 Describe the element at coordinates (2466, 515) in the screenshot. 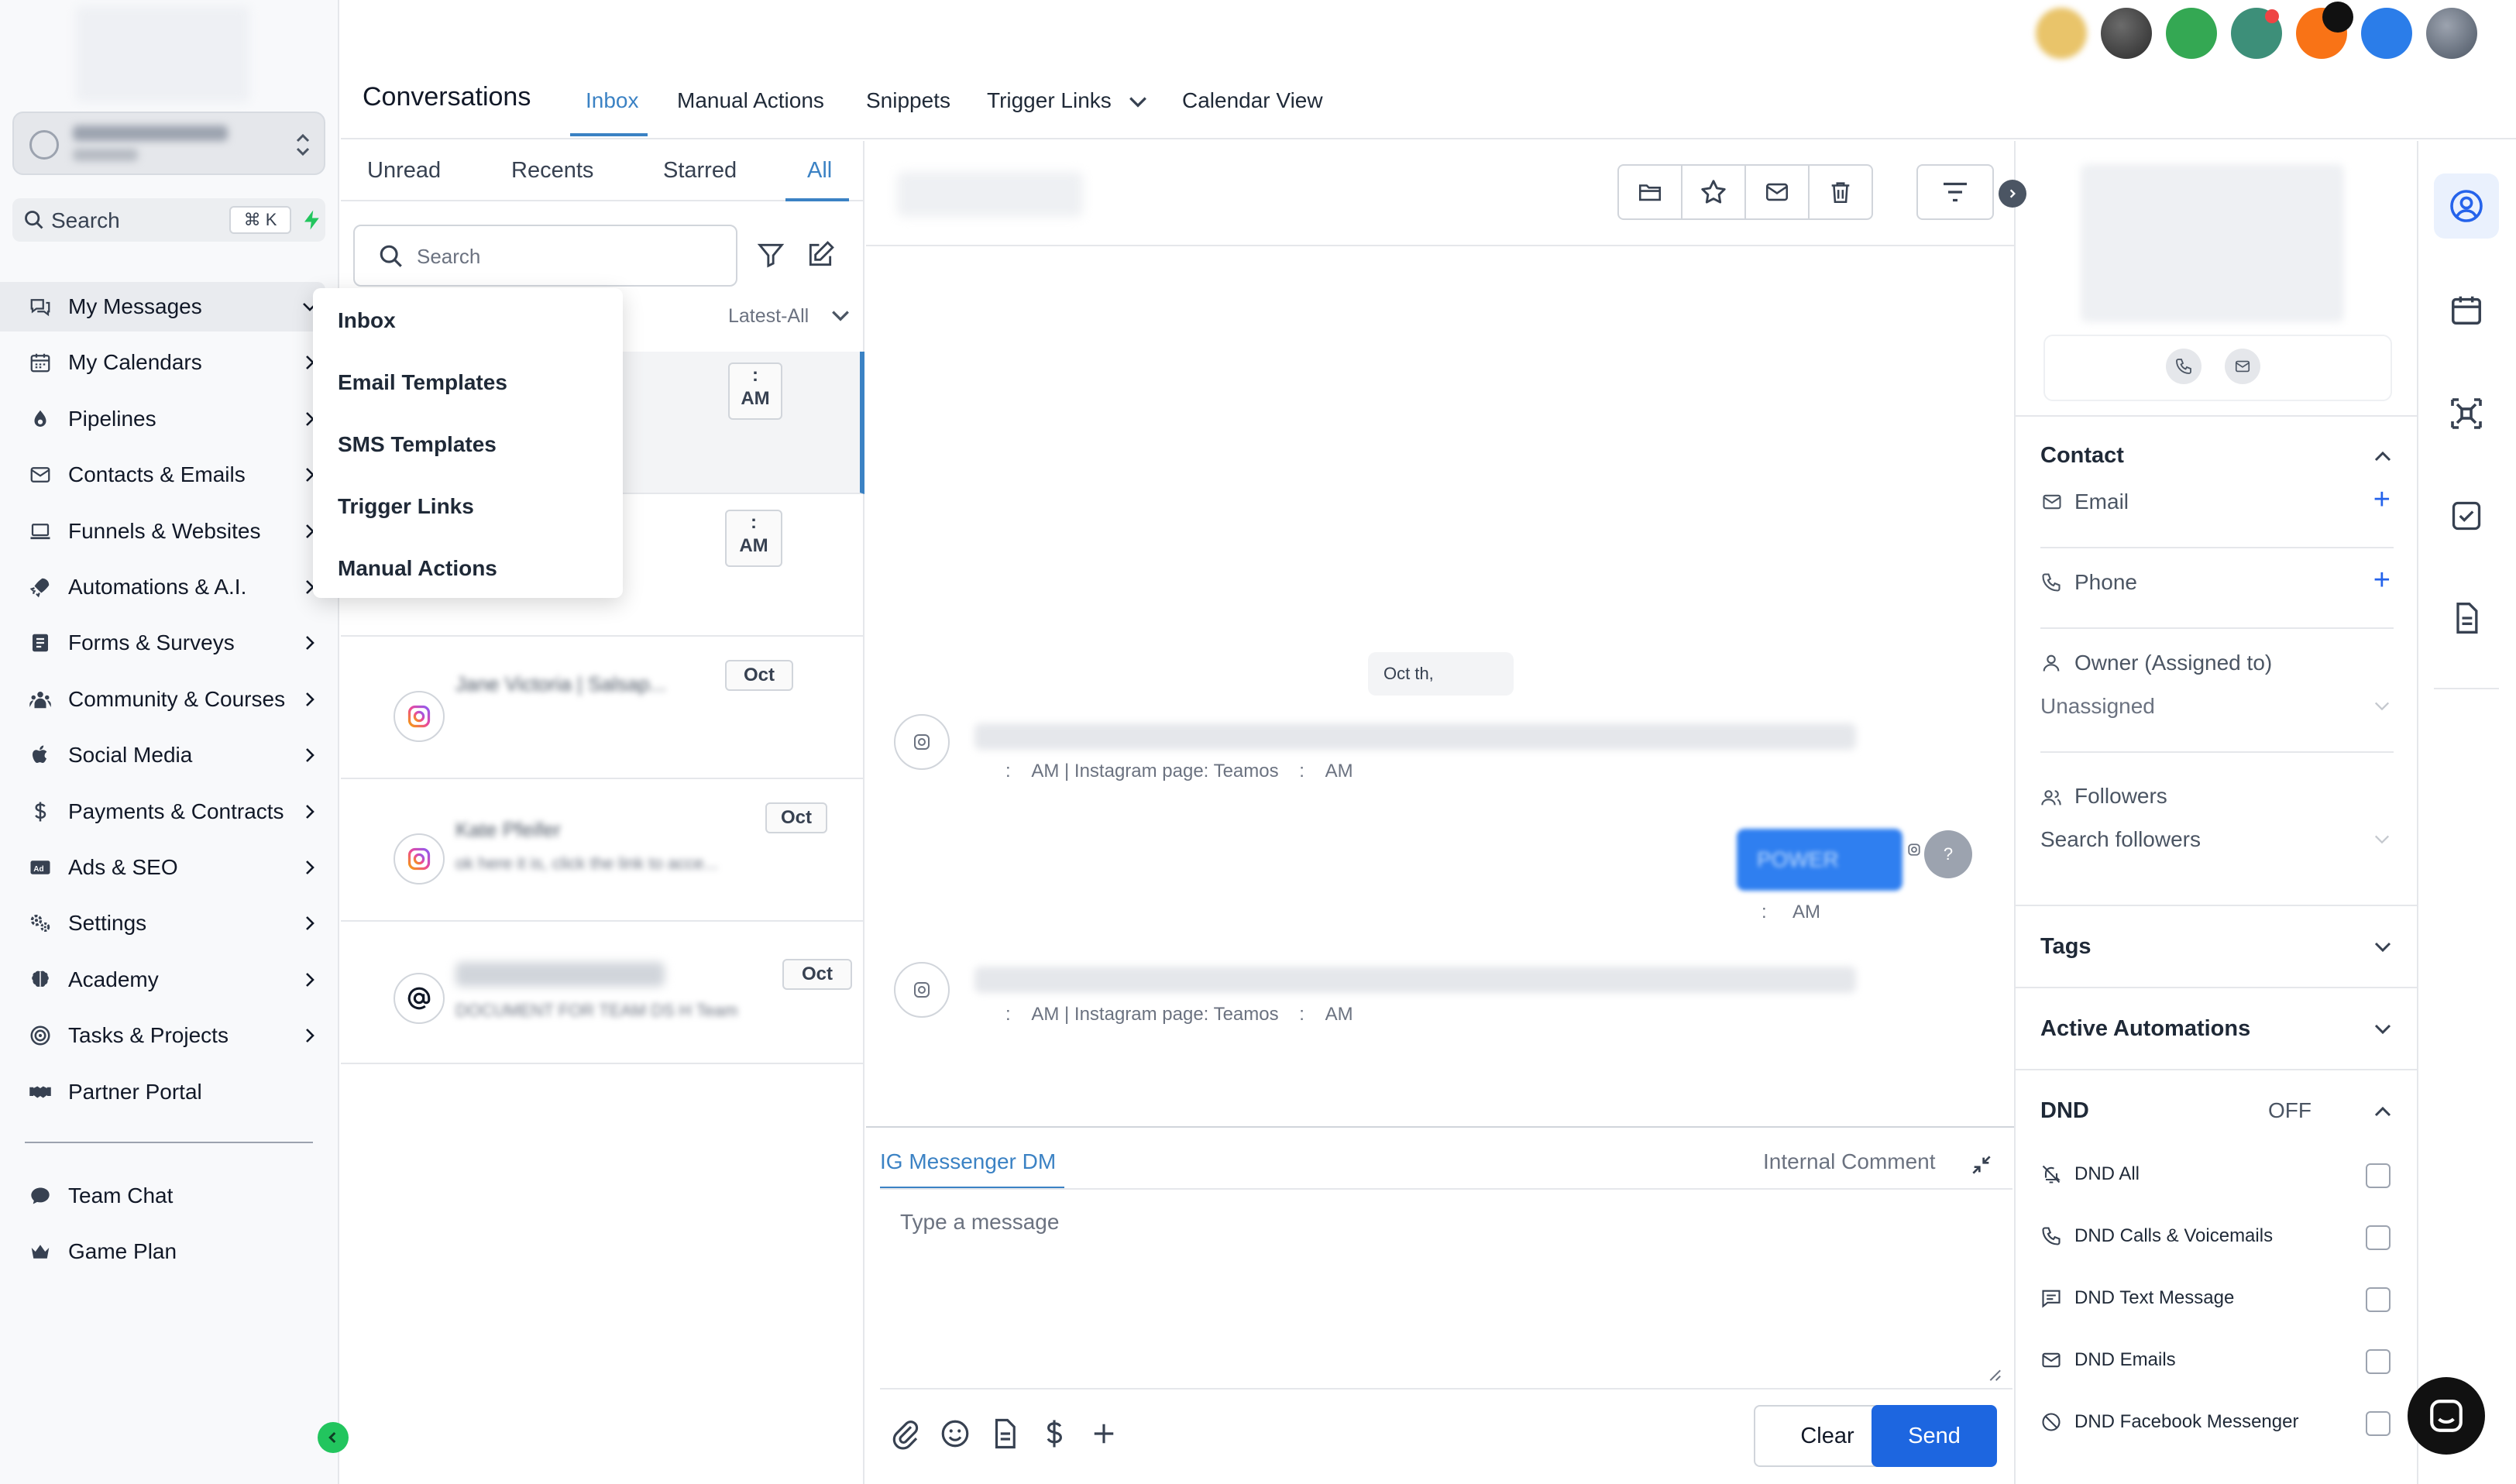

I see `rail-tasks-button` at that location.